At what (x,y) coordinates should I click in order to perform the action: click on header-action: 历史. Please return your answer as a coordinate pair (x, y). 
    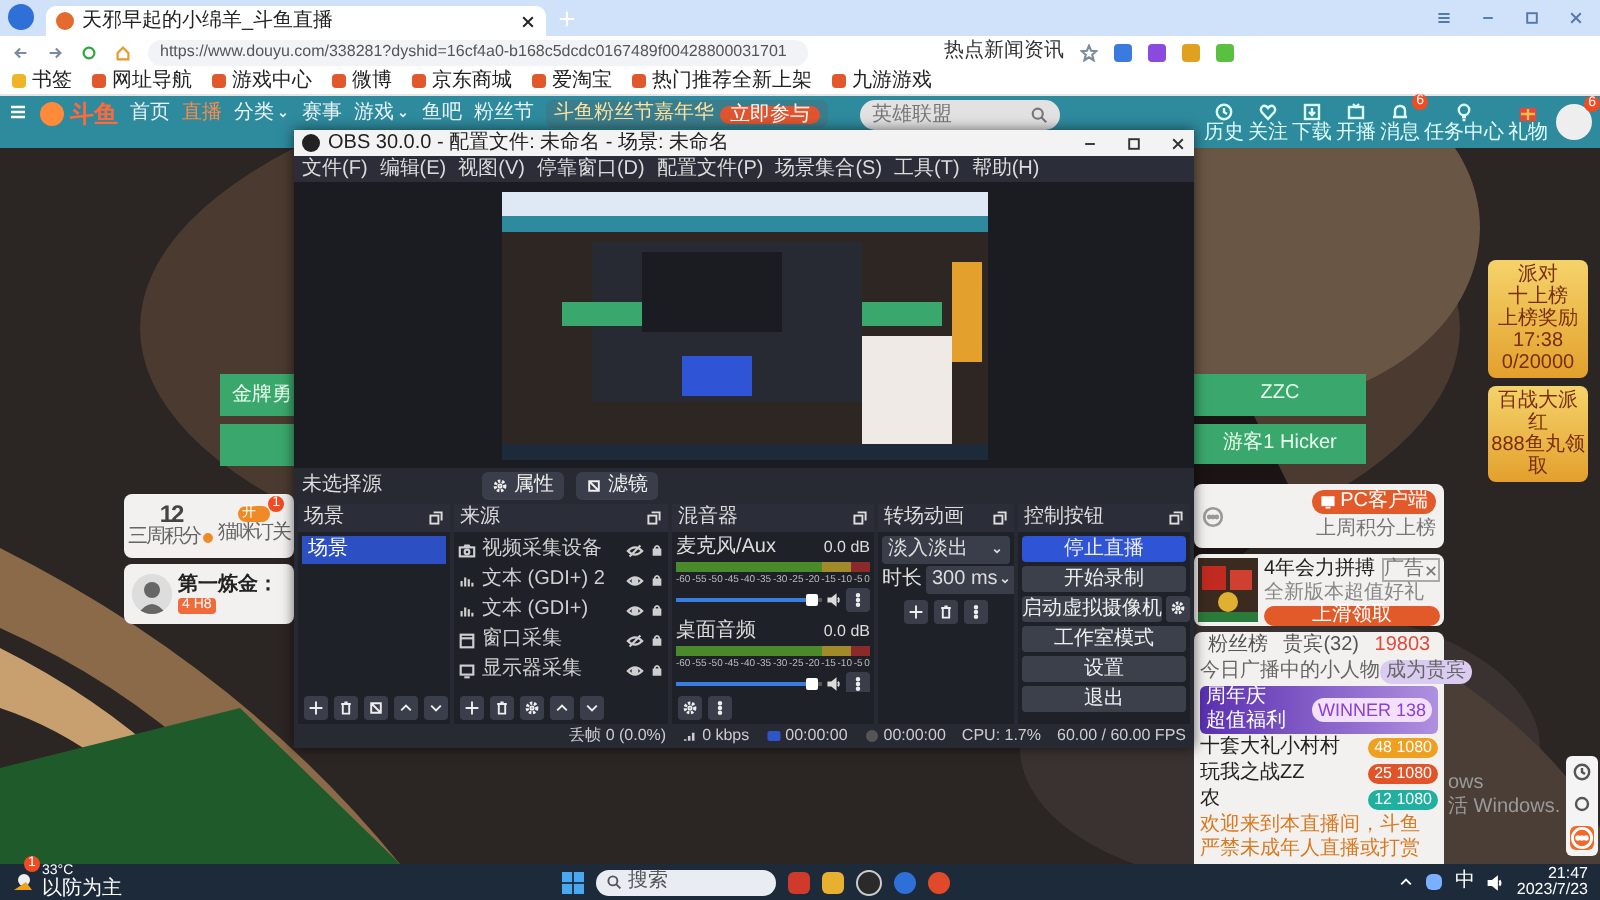
    Looking at the image, I should click on (1224, 122).